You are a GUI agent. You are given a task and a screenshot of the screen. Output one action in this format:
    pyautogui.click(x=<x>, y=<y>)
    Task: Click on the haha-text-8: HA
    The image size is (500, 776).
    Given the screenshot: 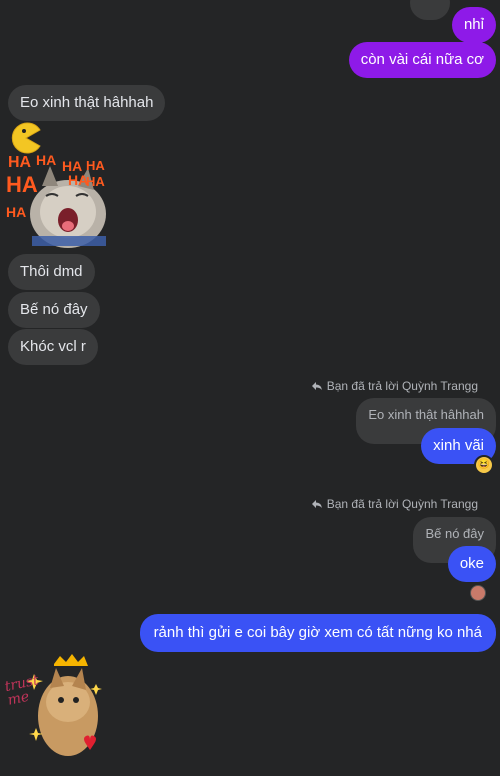 What is the action you would take?
    pyautogui.click(x=16, y=212)
    